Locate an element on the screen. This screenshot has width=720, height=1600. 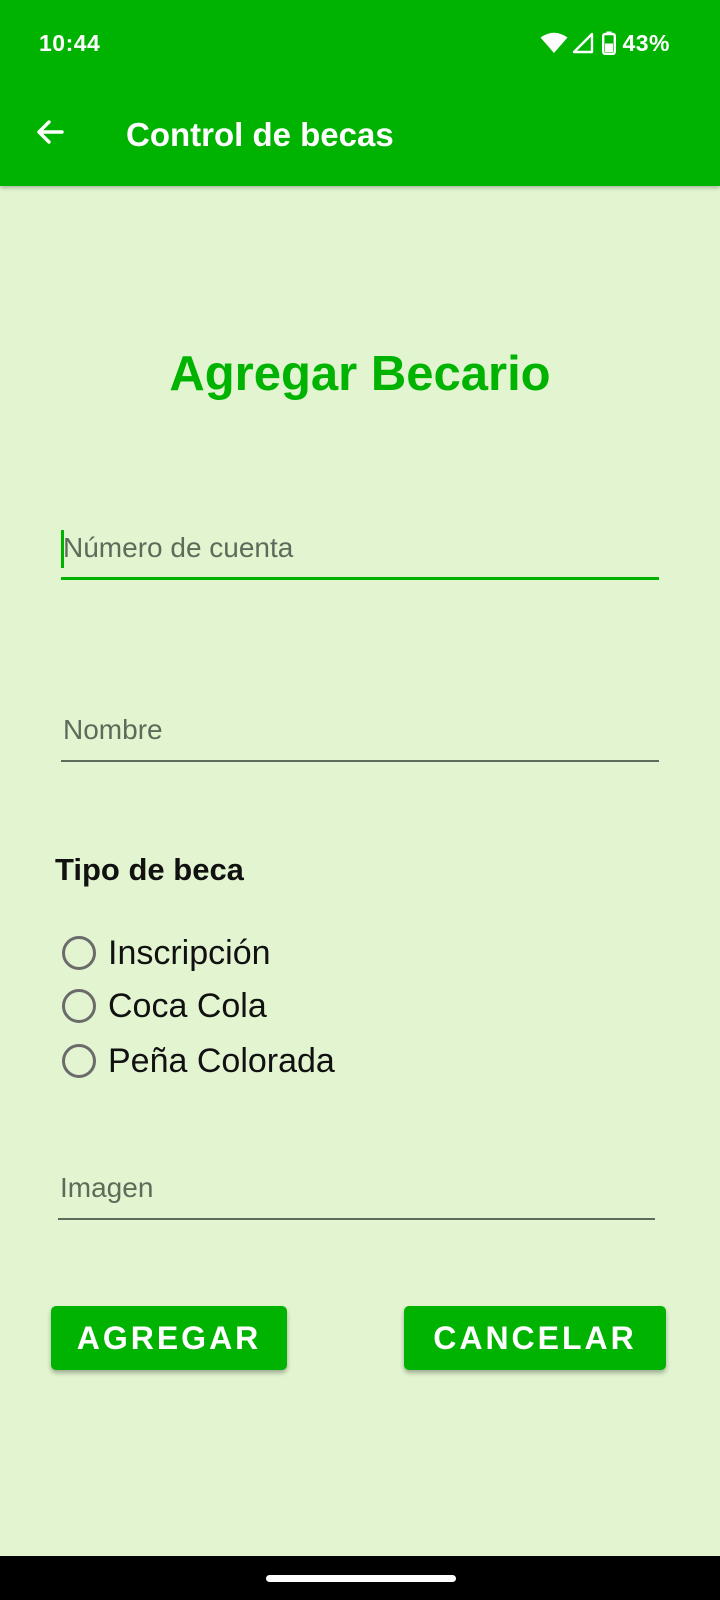
radio-label: Peña Colorada is located at coordinates (221, 1060).